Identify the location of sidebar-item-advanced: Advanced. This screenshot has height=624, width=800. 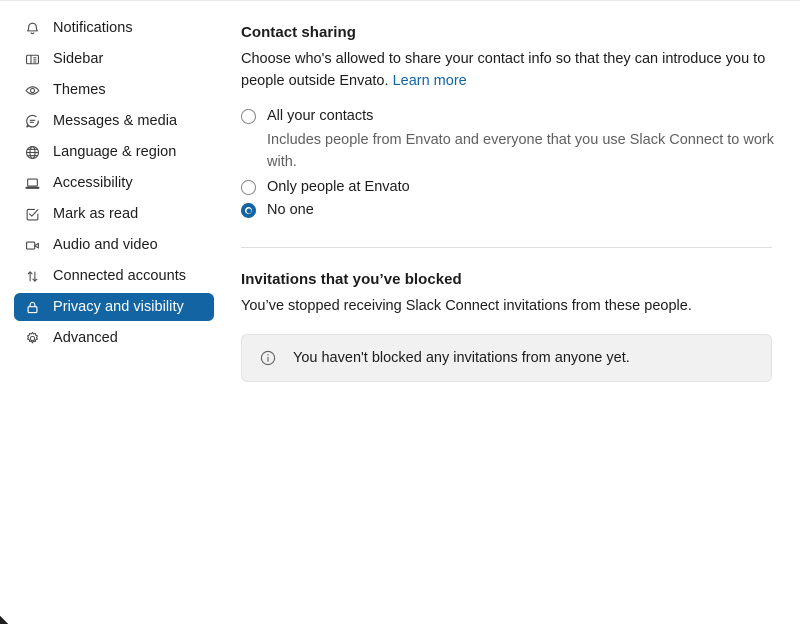
(114, 338).